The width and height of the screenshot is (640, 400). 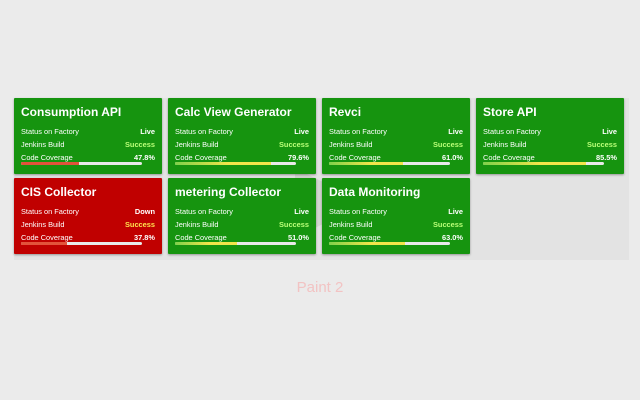 I want to click on card-title: metering Collector, so click(x=228, y=192).